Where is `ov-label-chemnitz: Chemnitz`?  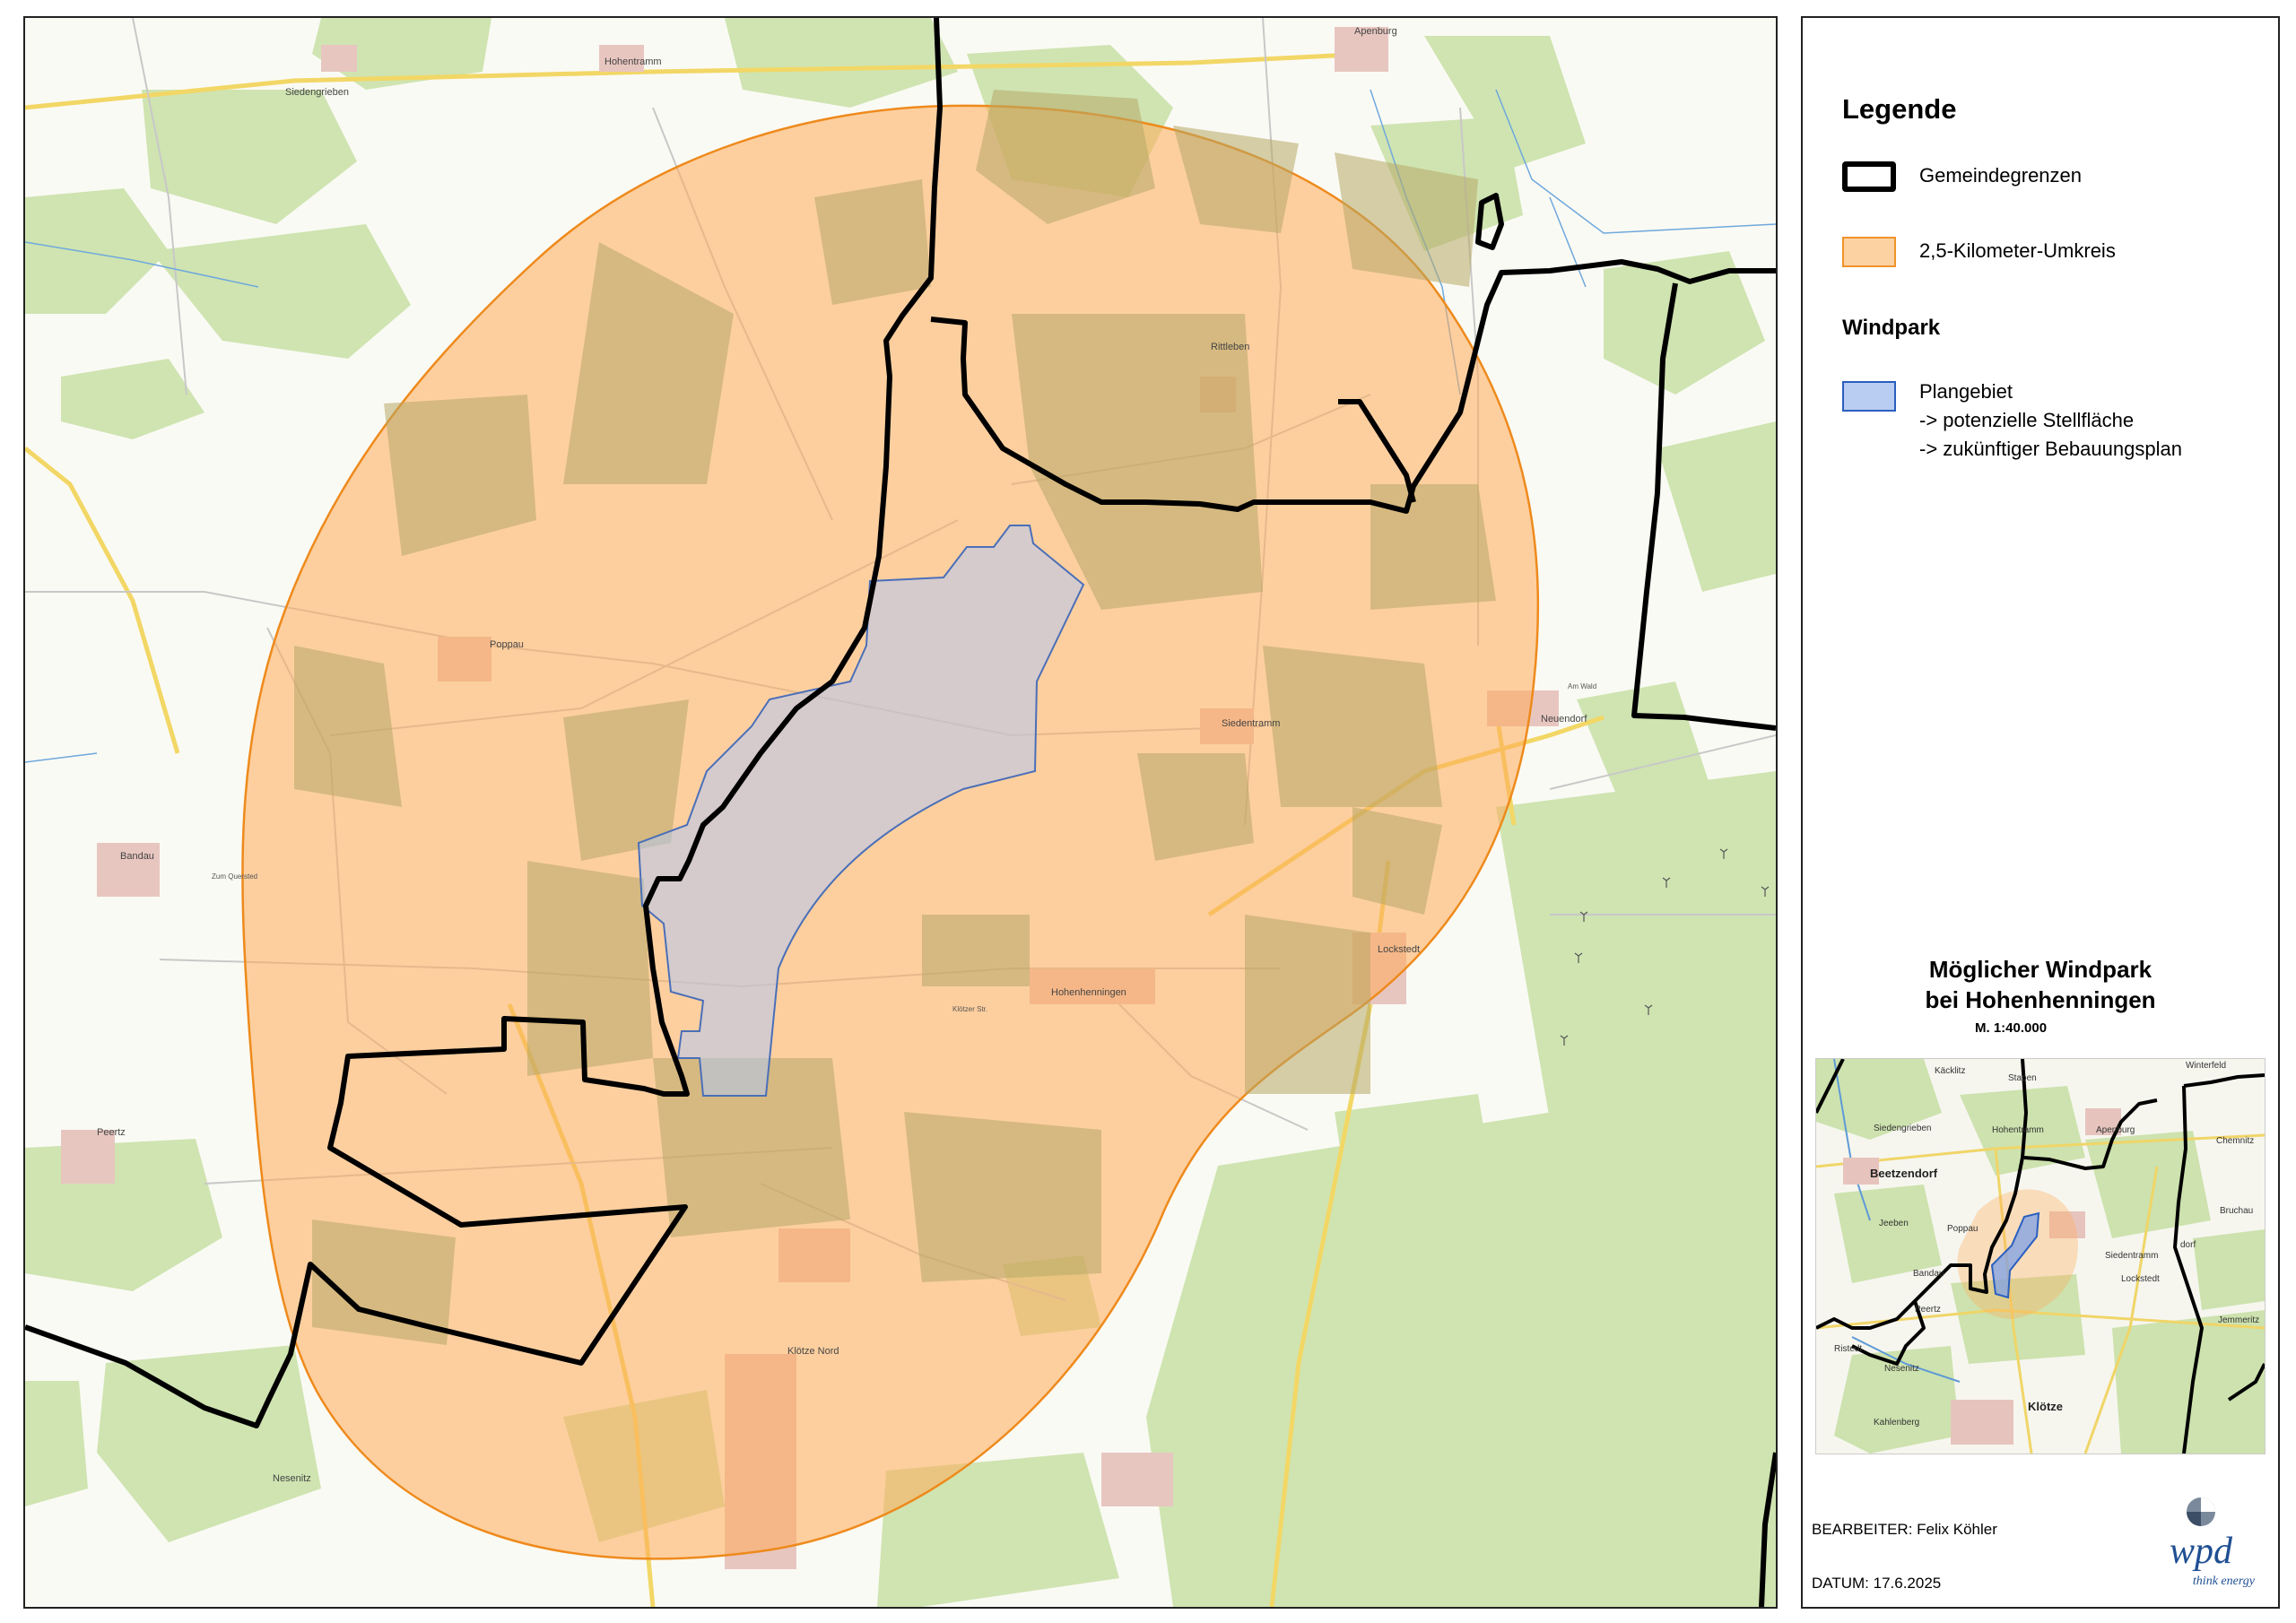
ov-label-chemnitz: Chemnitz is located at coordinates (2235, 1141).